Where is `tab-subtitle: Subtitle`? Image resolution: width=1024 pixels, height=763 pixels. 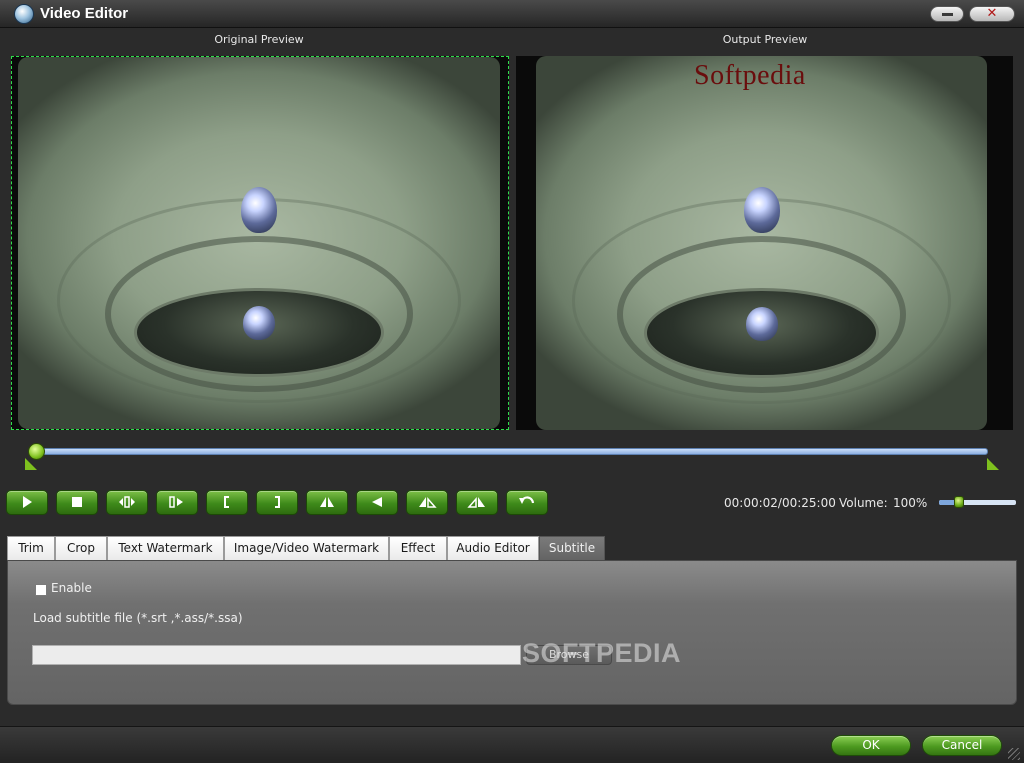
tab-subtitle: Subtitle is located at coordinates (572, 548).